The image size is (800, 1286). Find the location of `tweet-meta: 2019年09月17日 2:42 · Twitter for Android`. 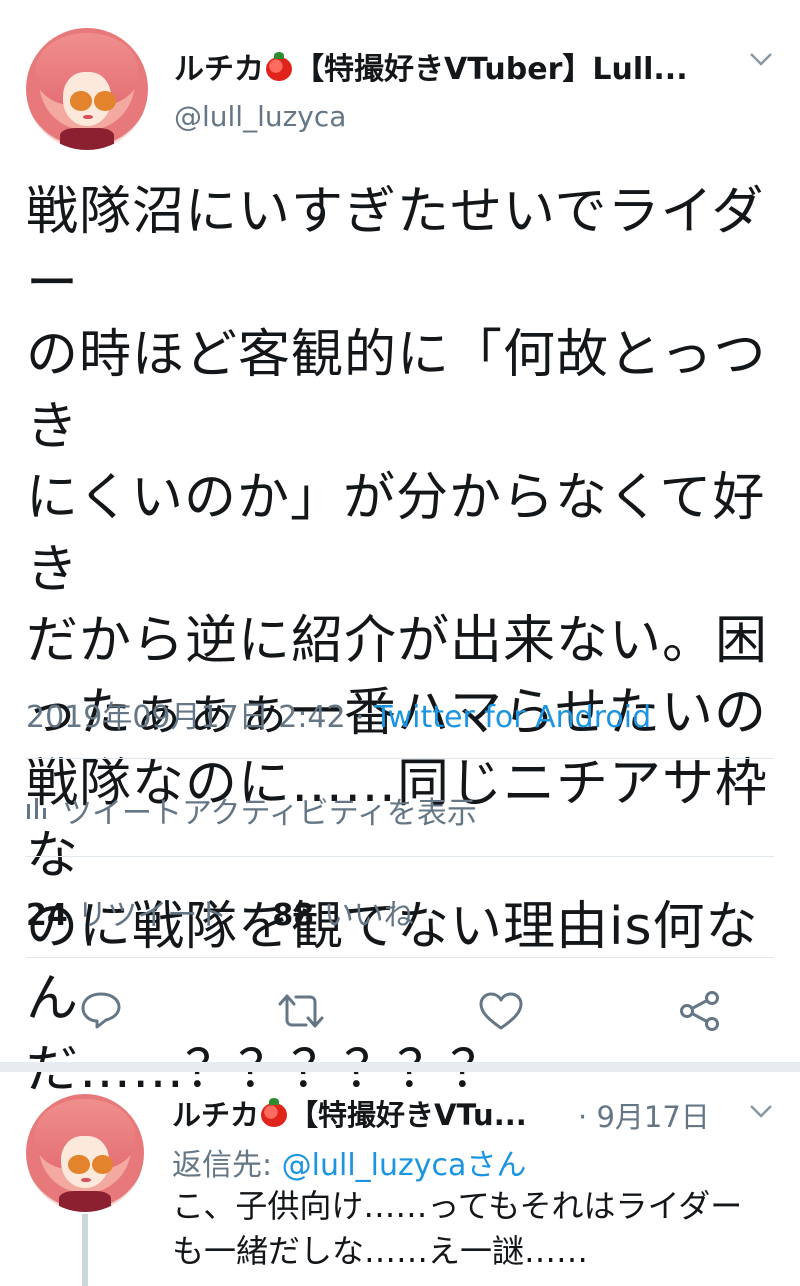

tweet-meta: 2019年09月17日 2:42 · Twitter for Android is located at coordinates (338, 714).